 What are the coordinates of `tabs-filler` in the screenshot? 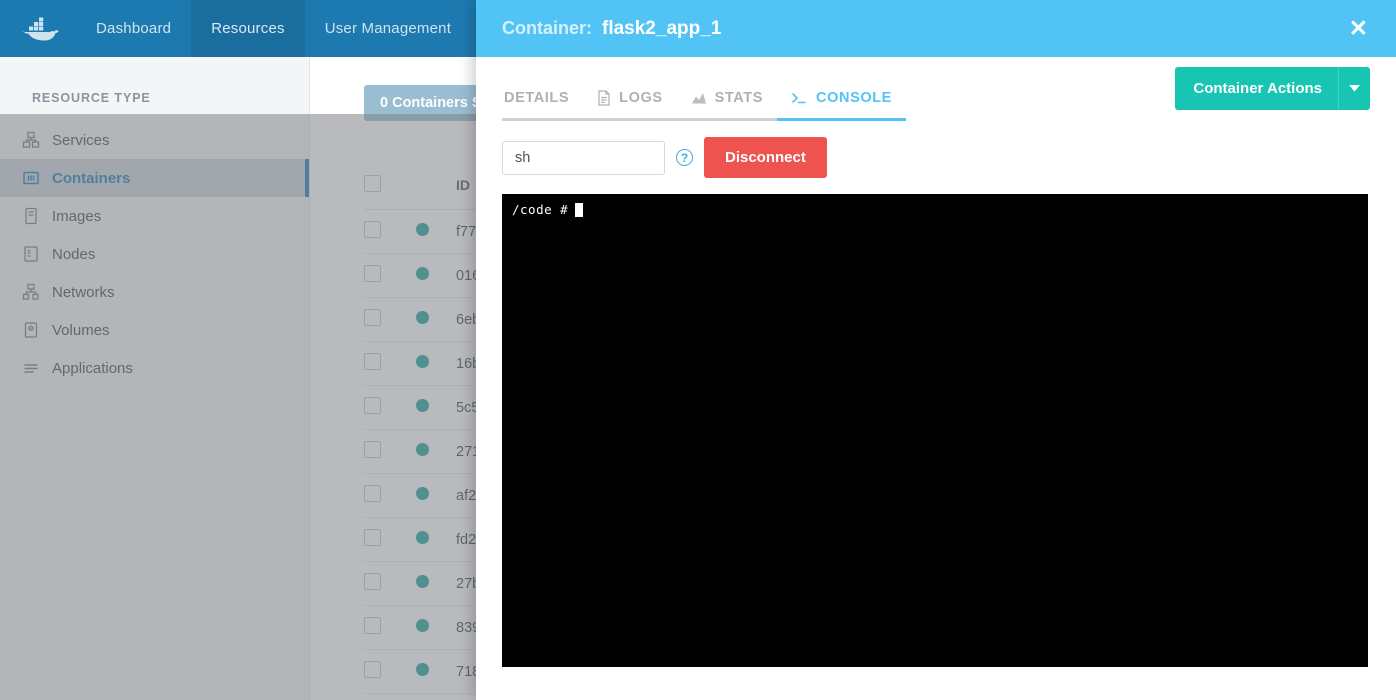 It's located at (1138, 119).